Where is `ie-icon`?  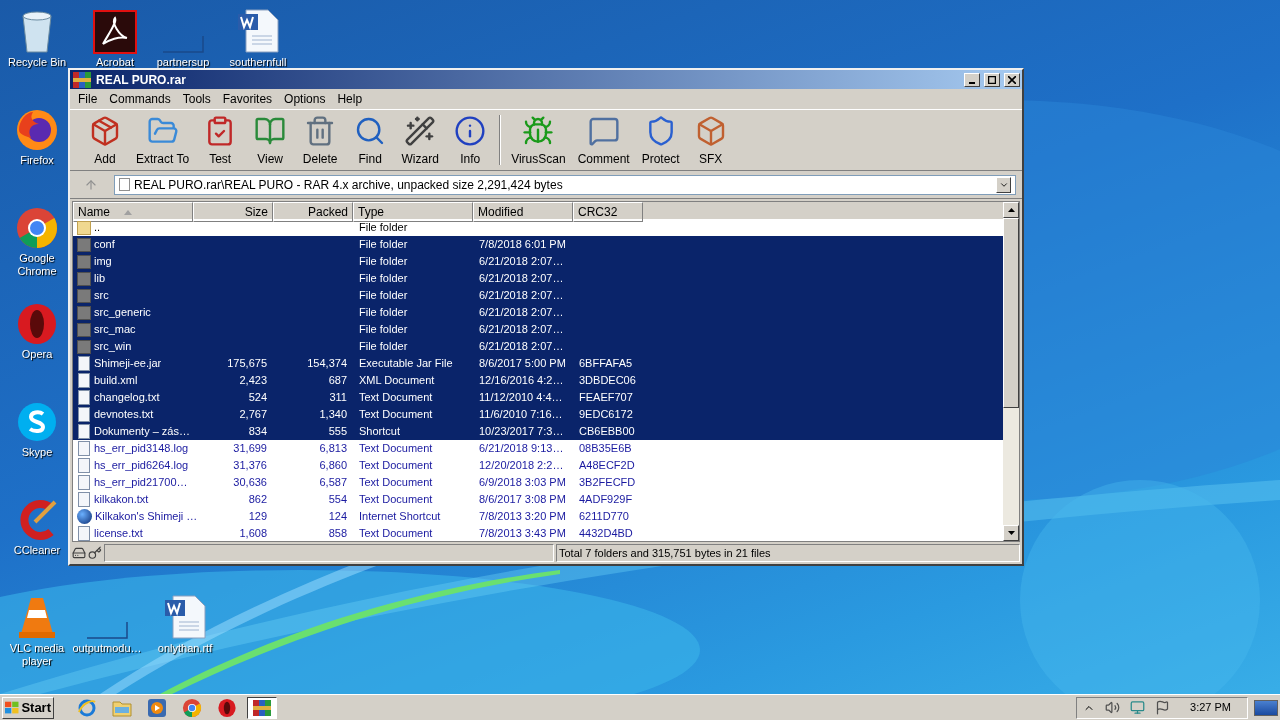 ie-icon is located at coordinates (87, 707).